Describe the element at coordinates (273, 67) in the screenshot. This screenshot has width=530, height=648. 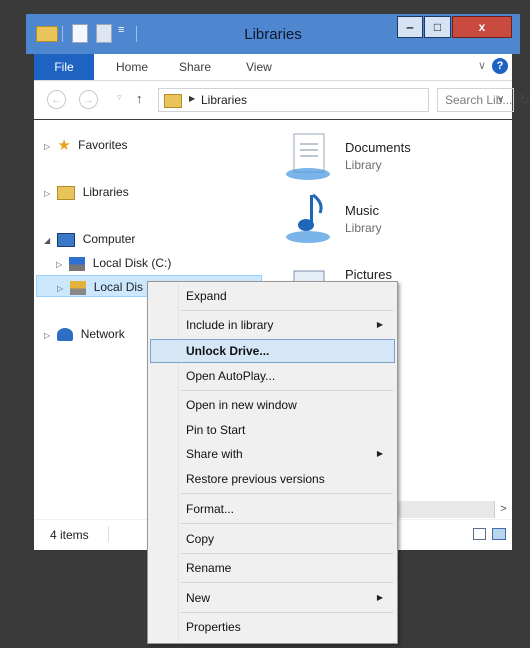
I see `ribbon-tabs: File Home Share View ∨ ?` at that location.